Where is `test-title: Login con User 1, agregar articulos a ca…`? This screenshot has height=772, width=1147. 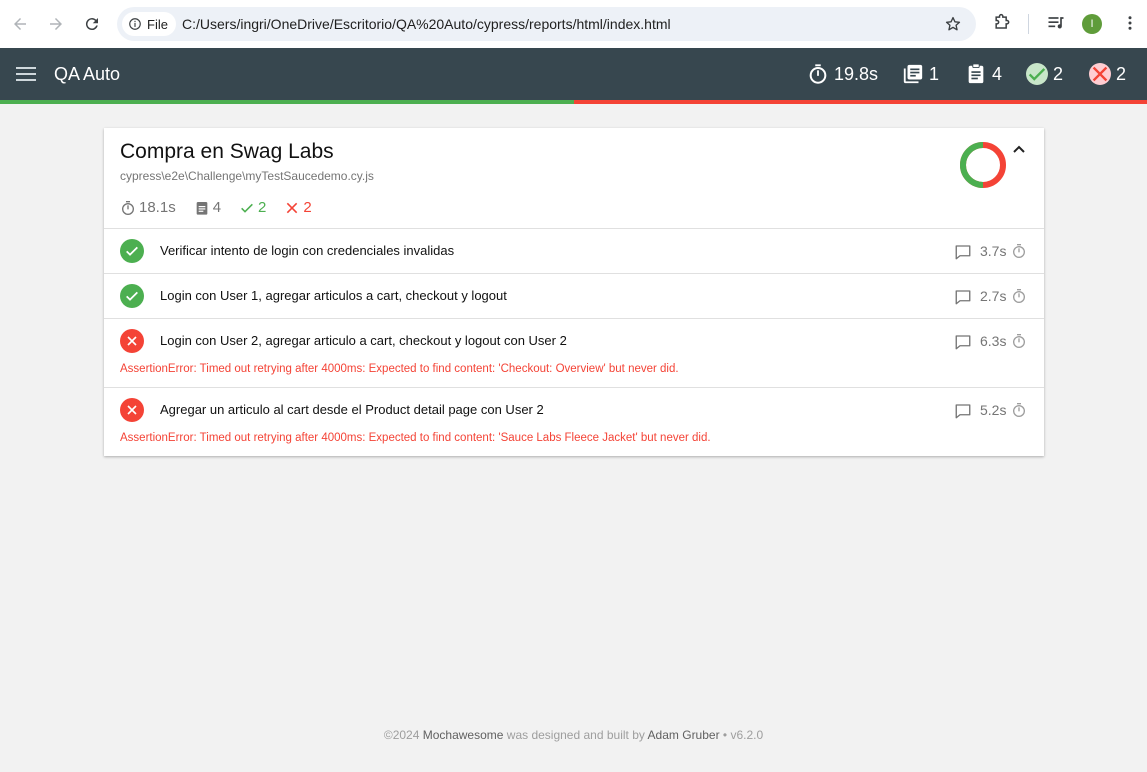 test-title: Login con User 1, agregar articulos a ca… is located at coordinates (333, 295).